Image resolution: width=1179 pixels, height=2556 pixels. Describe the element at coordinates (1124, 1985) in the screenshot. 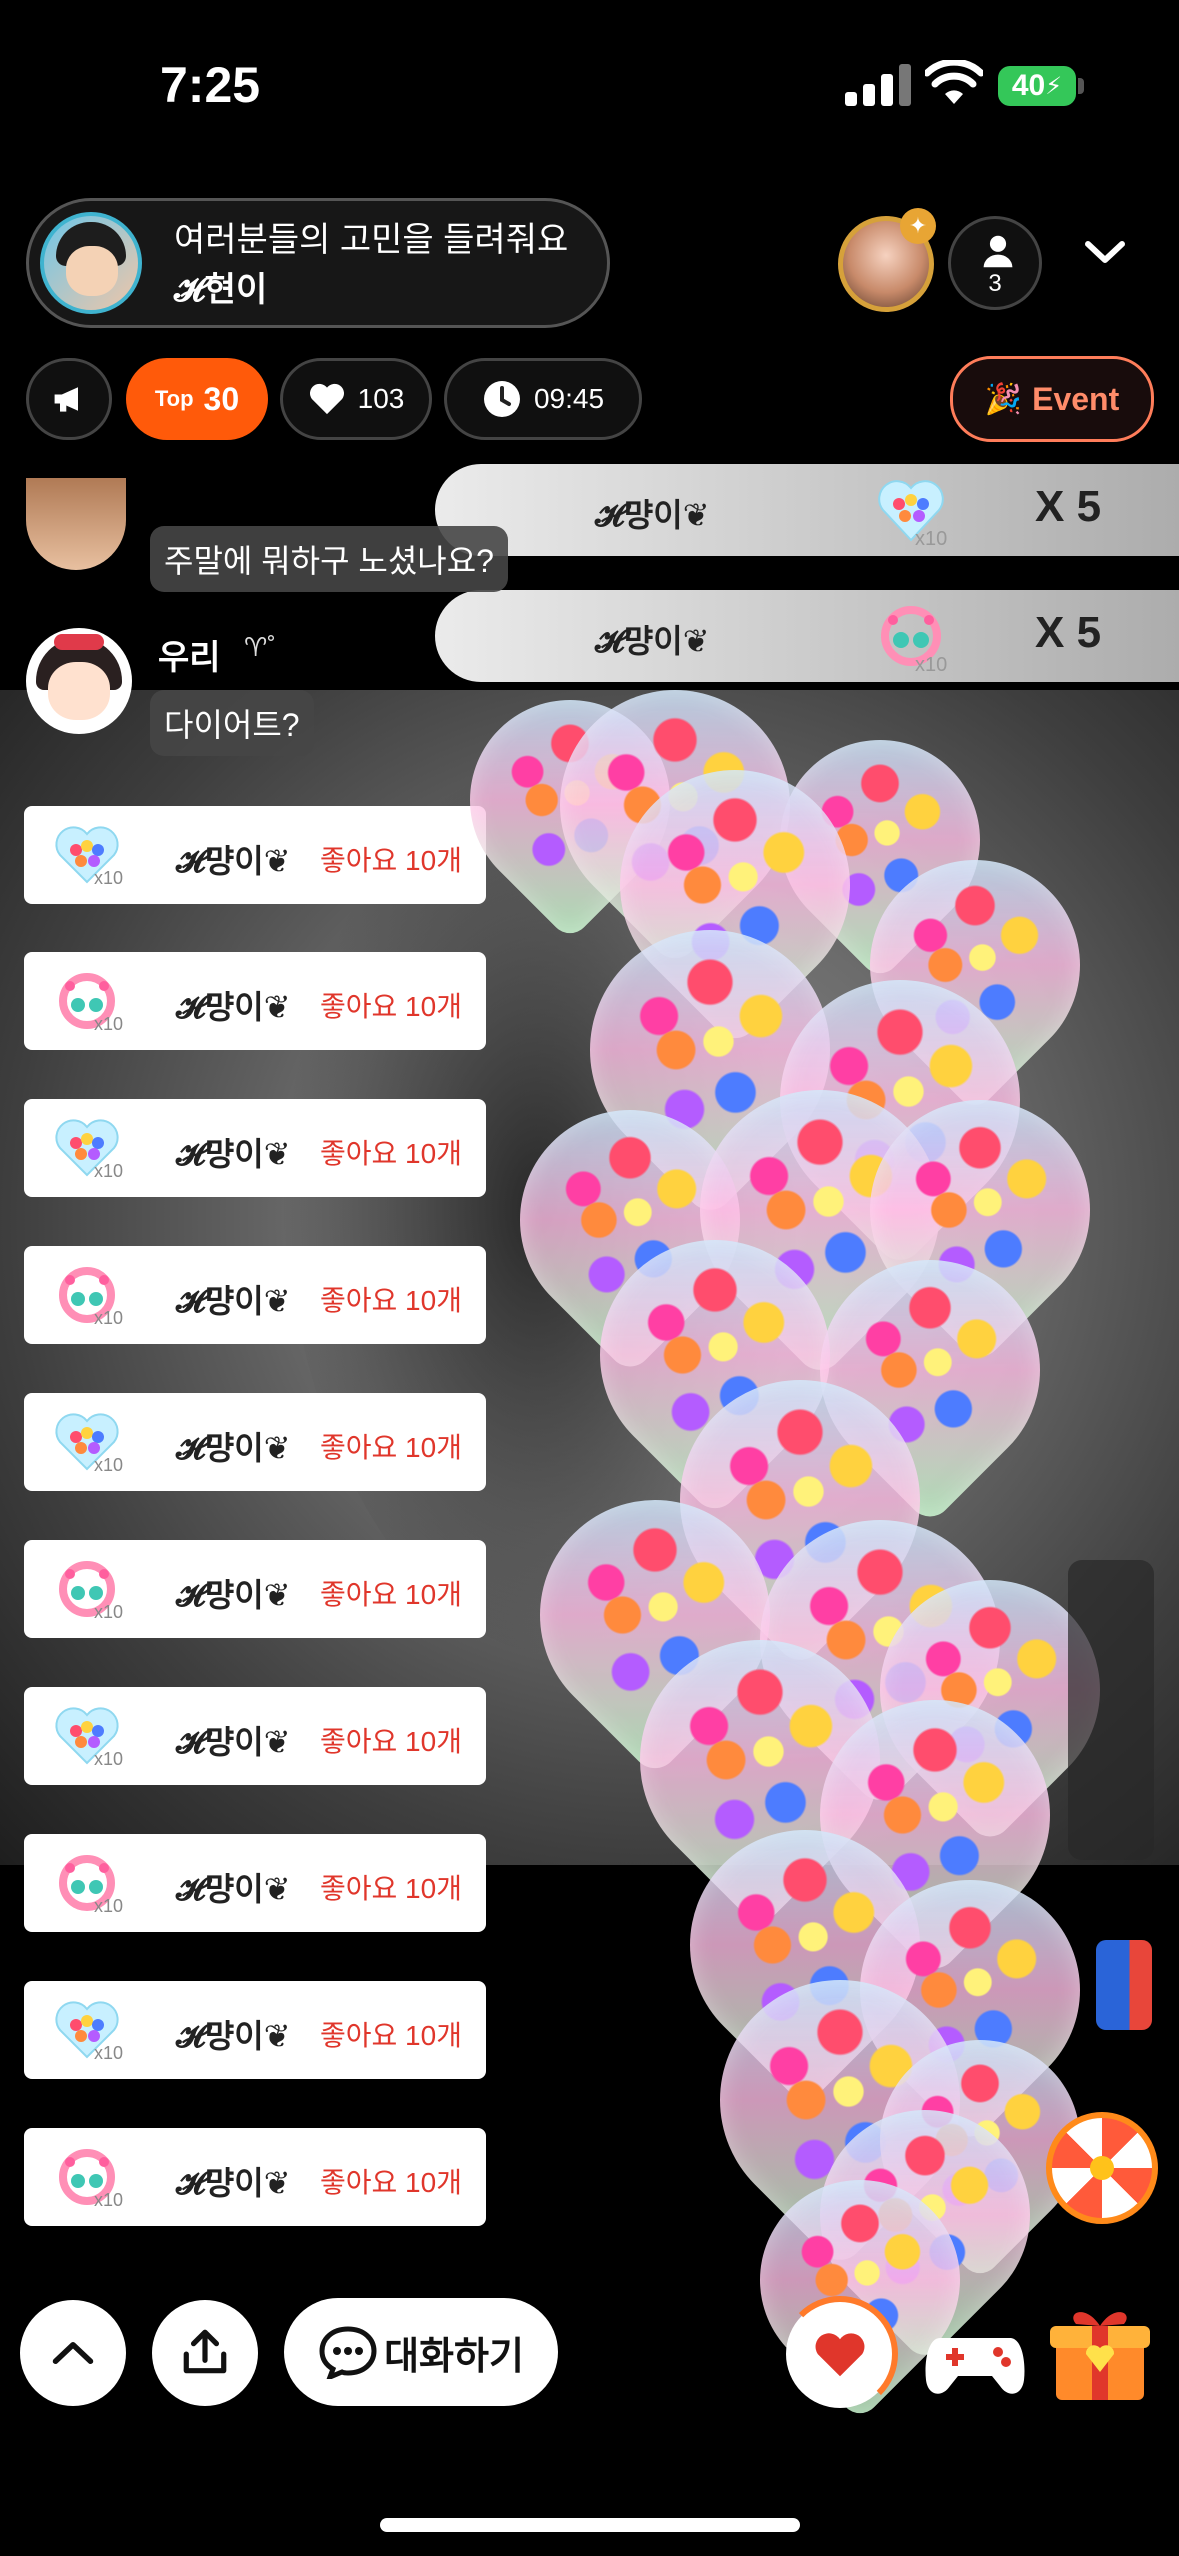

I see `mailbox-icon` at that location.